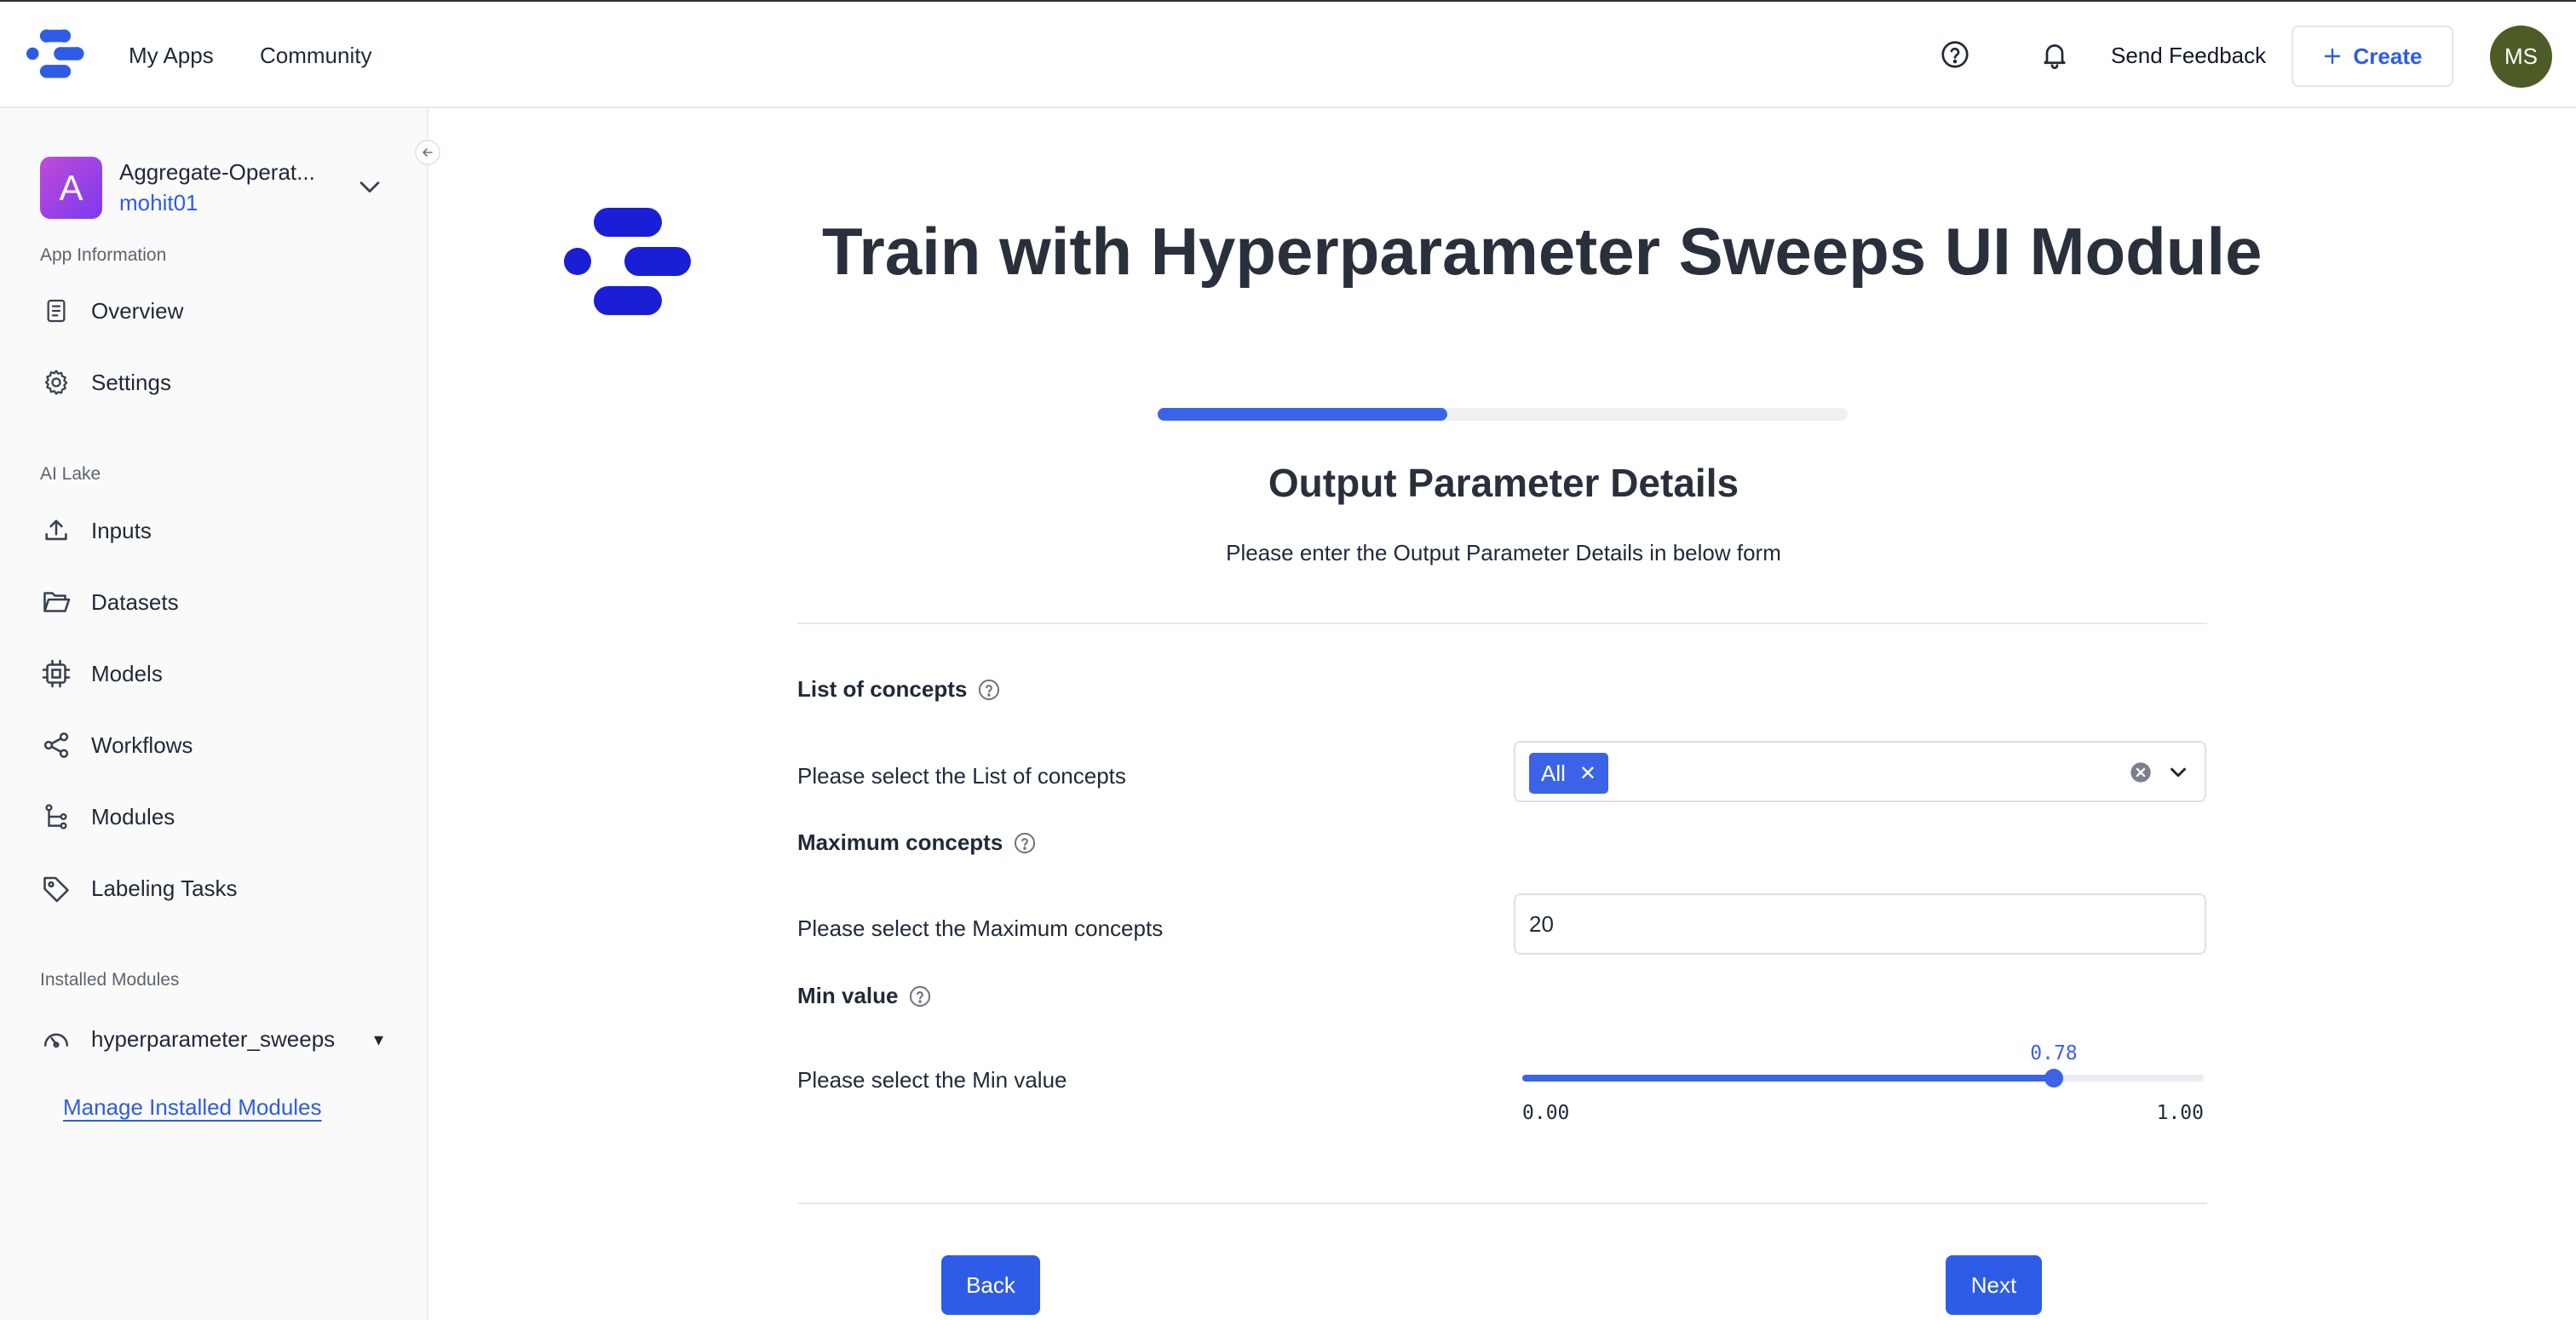  Describe the element at coordinates (219, 382) in the screenshot. I see `sidebar-item-settings: Settings` at that location.